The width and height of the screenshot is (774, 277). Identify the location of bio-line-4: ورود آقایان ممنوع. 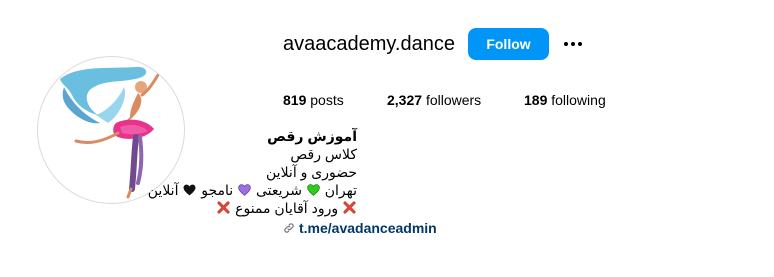
(252, 208).